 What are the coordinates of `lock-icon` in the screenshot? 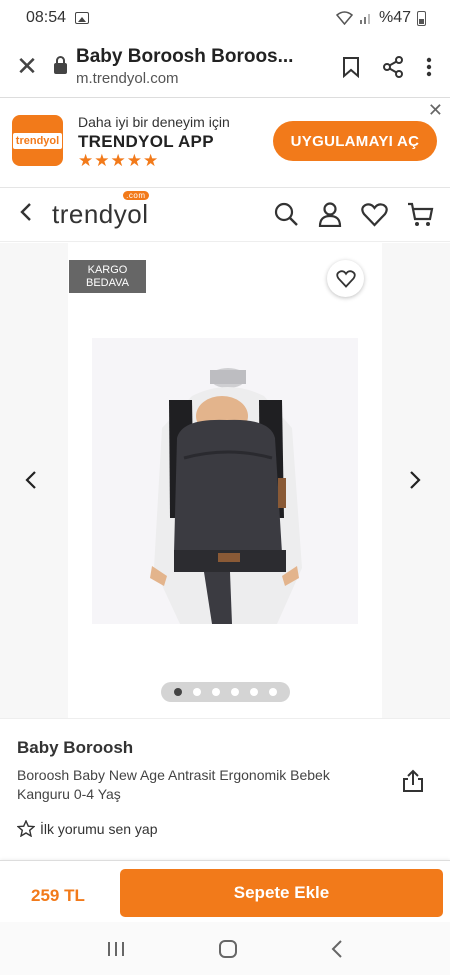 It's located at (60, 65).